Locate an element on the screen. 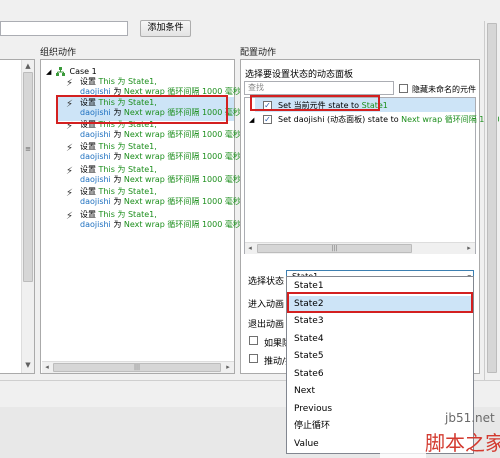  right-edge-scrollbar is located at coordinates (491, 201).